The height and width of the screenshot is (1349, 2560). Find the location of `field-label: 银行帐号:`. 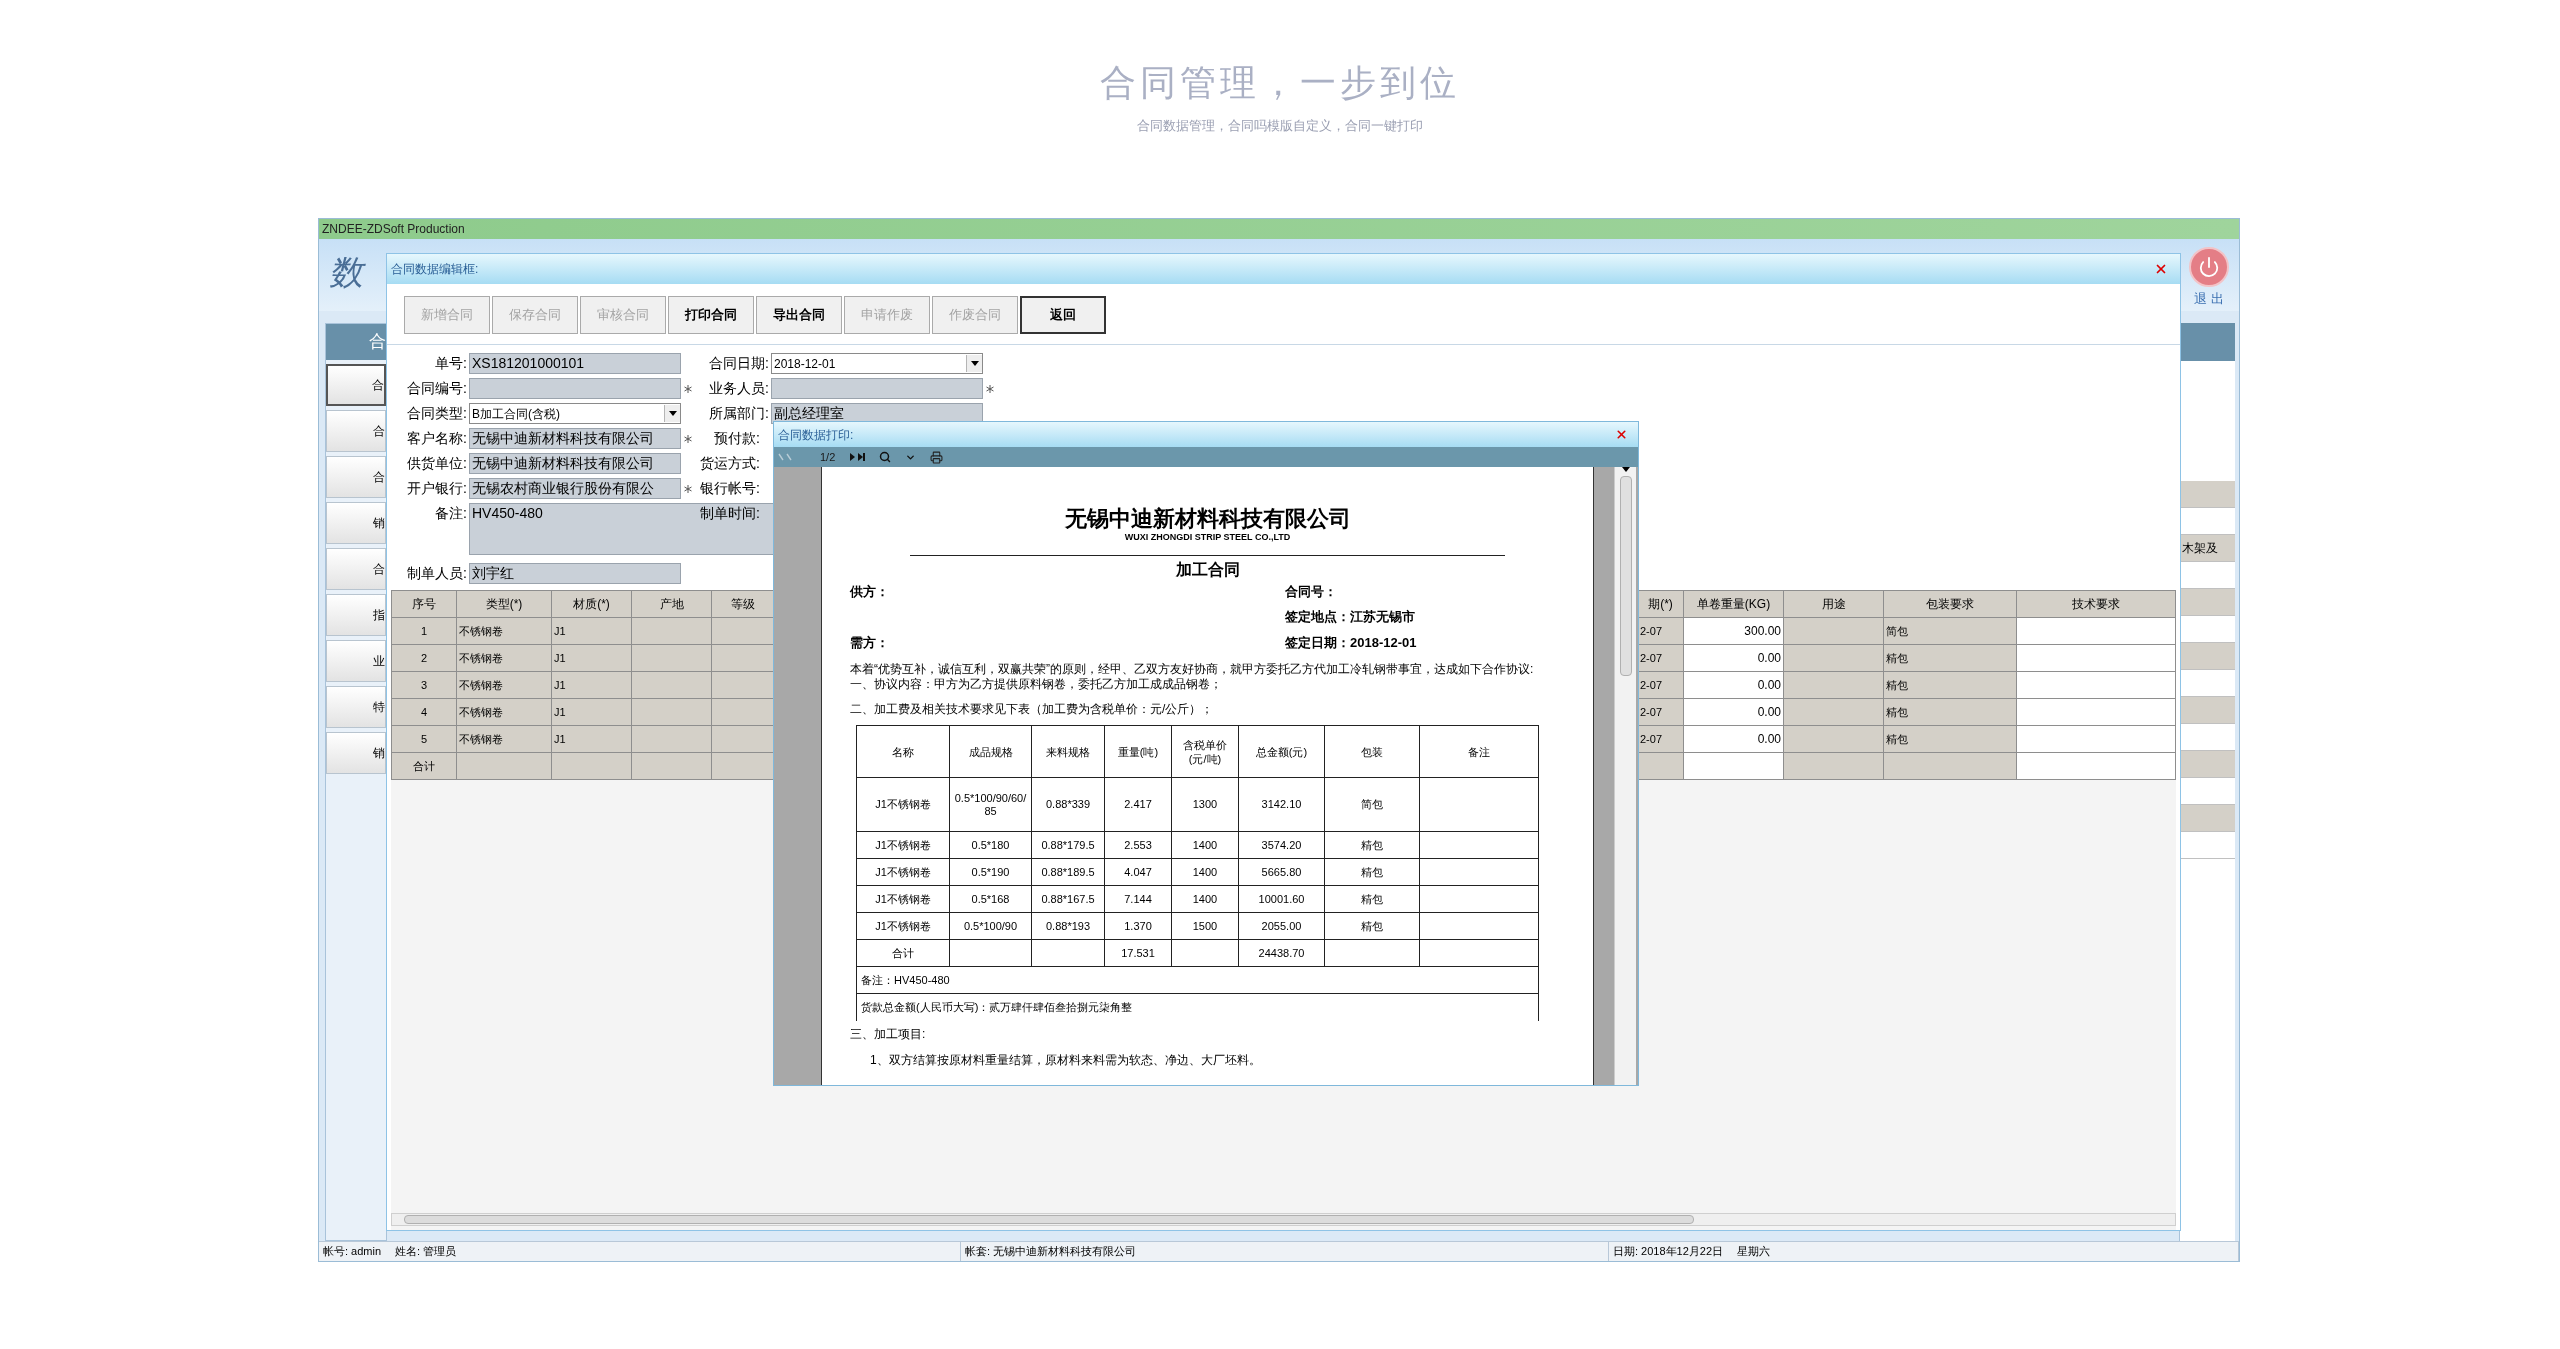

field-label: 银行帐号: is located at coordinates (729, 488).